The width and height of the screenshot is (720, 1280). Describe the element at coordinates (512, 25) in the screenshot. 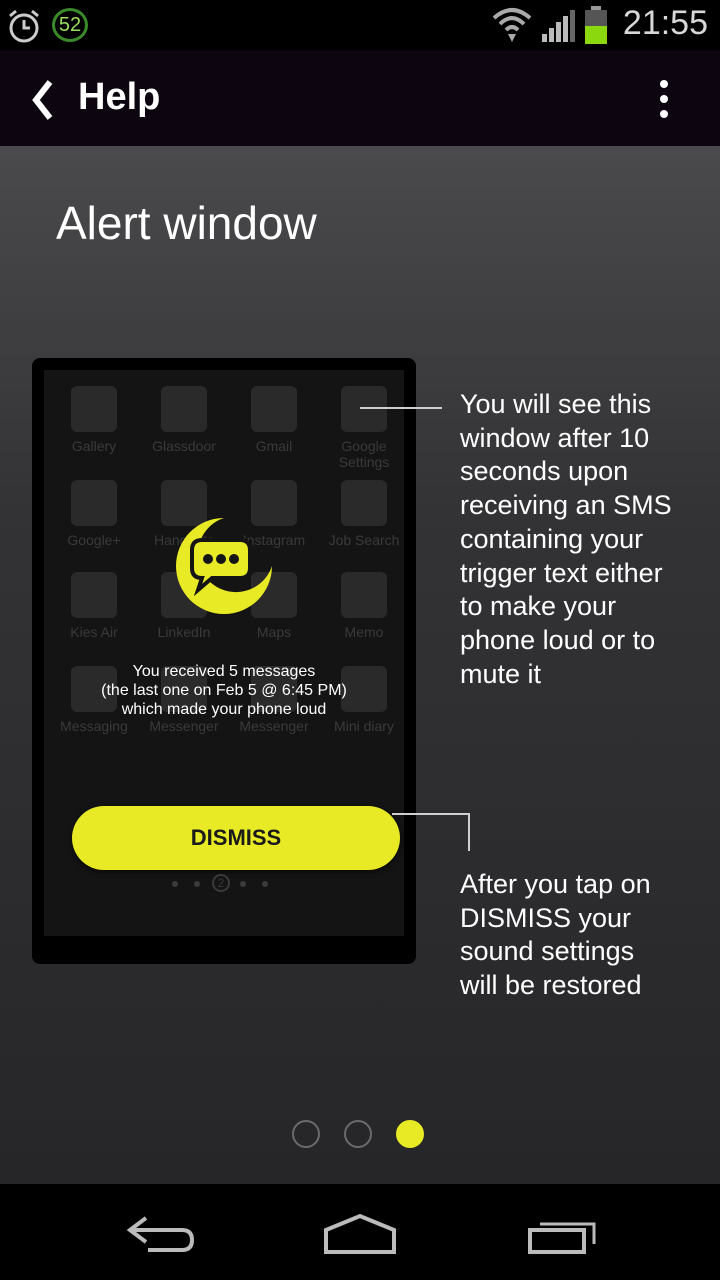

I see `wifi-icon` at that location.